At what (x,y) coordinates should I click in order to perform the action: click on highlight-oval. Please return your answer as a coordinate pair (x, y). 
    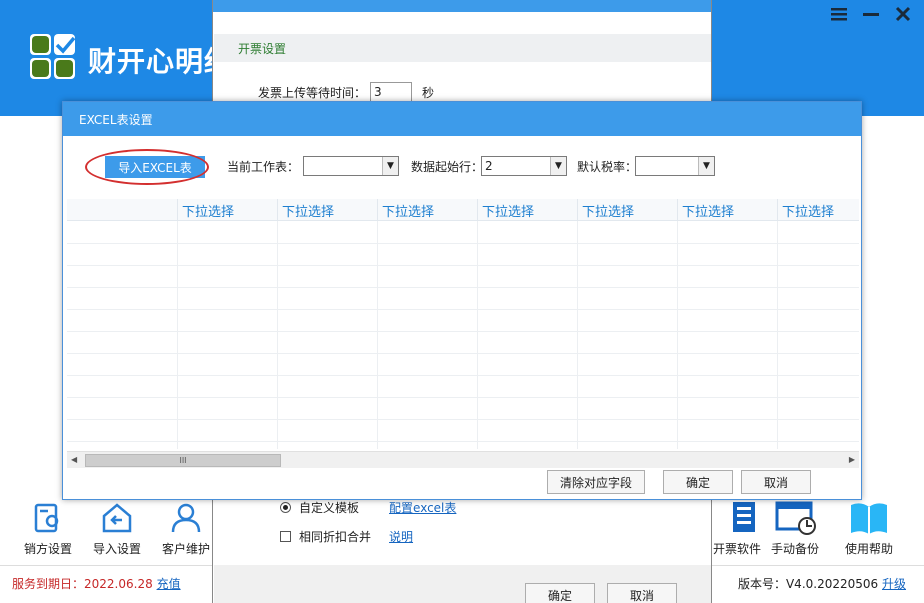
    Looking at the image, I should click on (147, 167).